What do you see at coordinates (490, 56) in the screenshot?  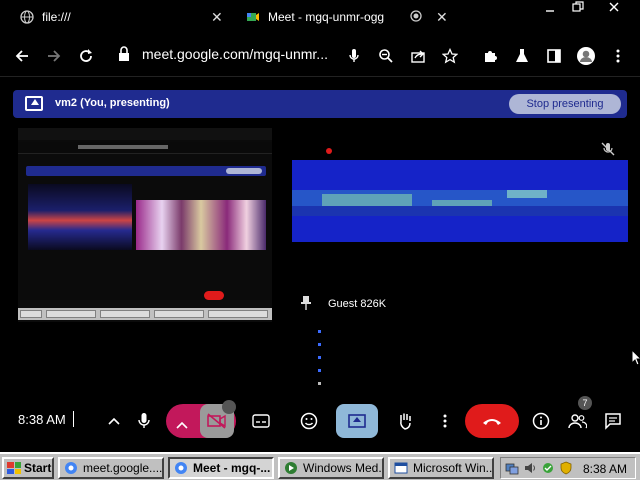 I see `extensions-puzzle-icon` at bounding box center [490, 56].